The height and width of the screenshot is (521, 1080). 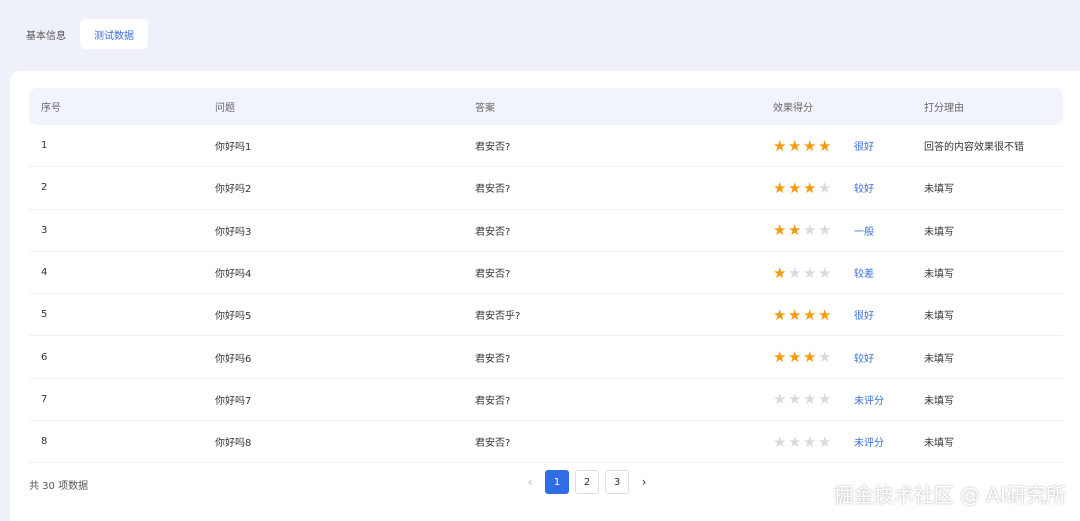 What do you see at coordinates (44, 188) in the screenshot?
I see `cell-index: 2` at bounding box center [44, 188].